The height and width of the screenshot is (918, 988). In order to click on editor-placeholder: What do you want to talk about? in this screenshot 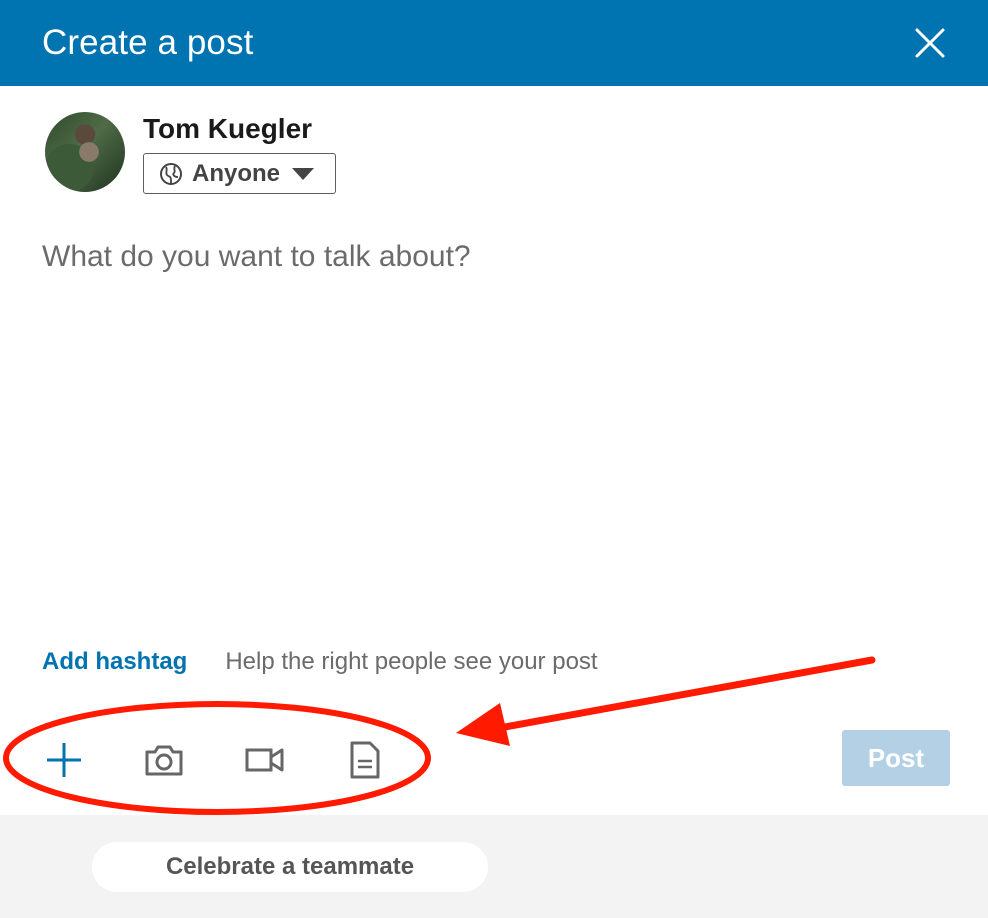, I will do `click(256, 256)`.